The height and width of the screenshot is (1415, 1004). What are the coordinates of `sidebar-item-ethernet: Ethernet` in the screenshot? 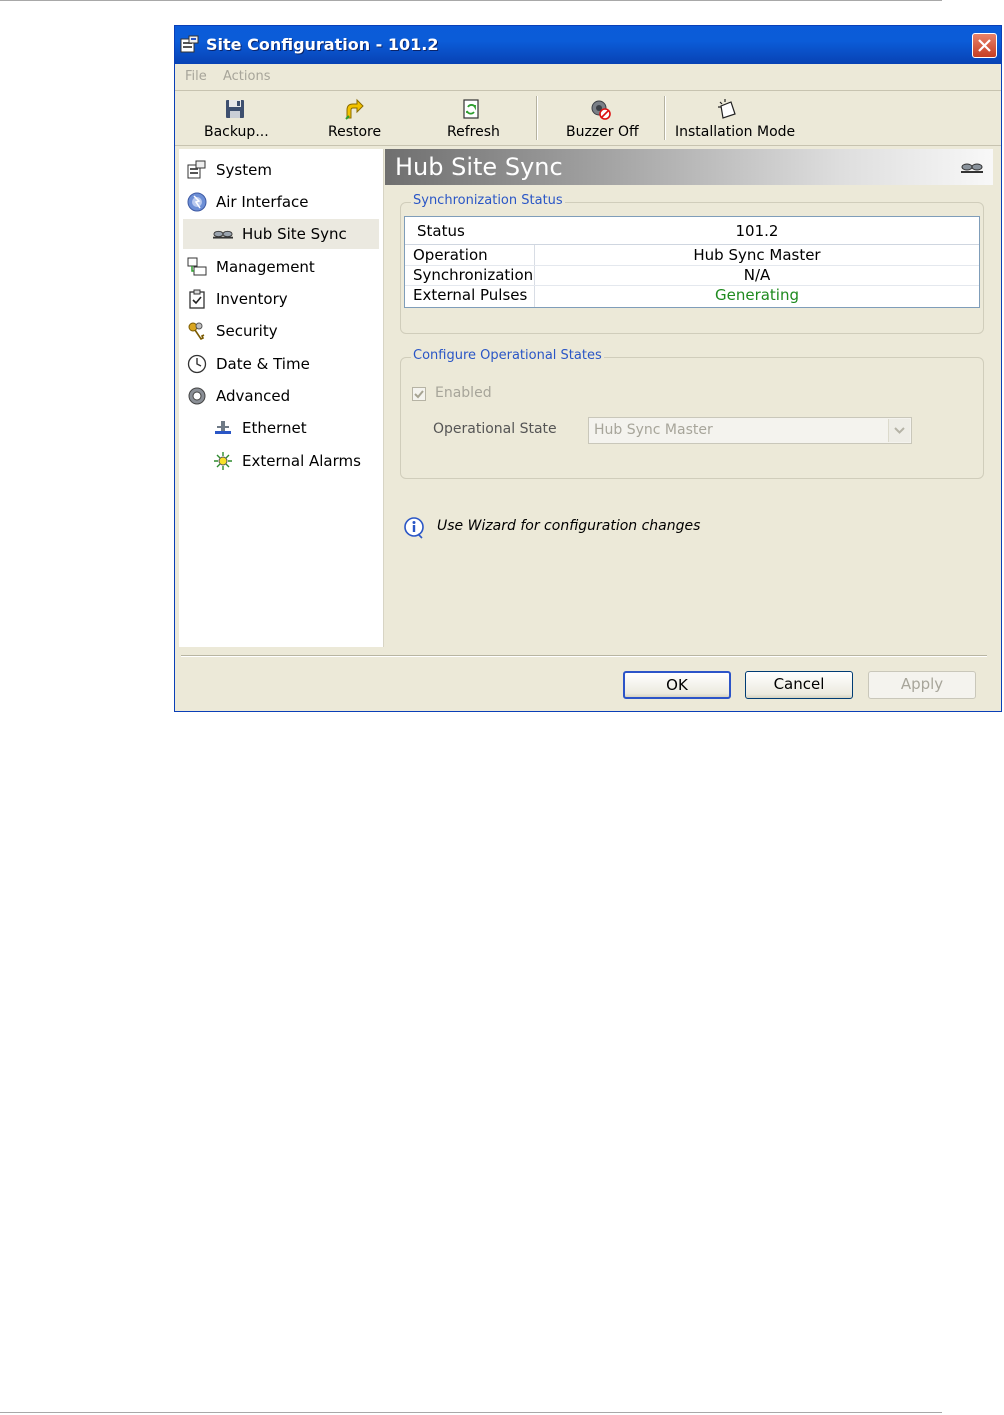 It's located at (295, 428).